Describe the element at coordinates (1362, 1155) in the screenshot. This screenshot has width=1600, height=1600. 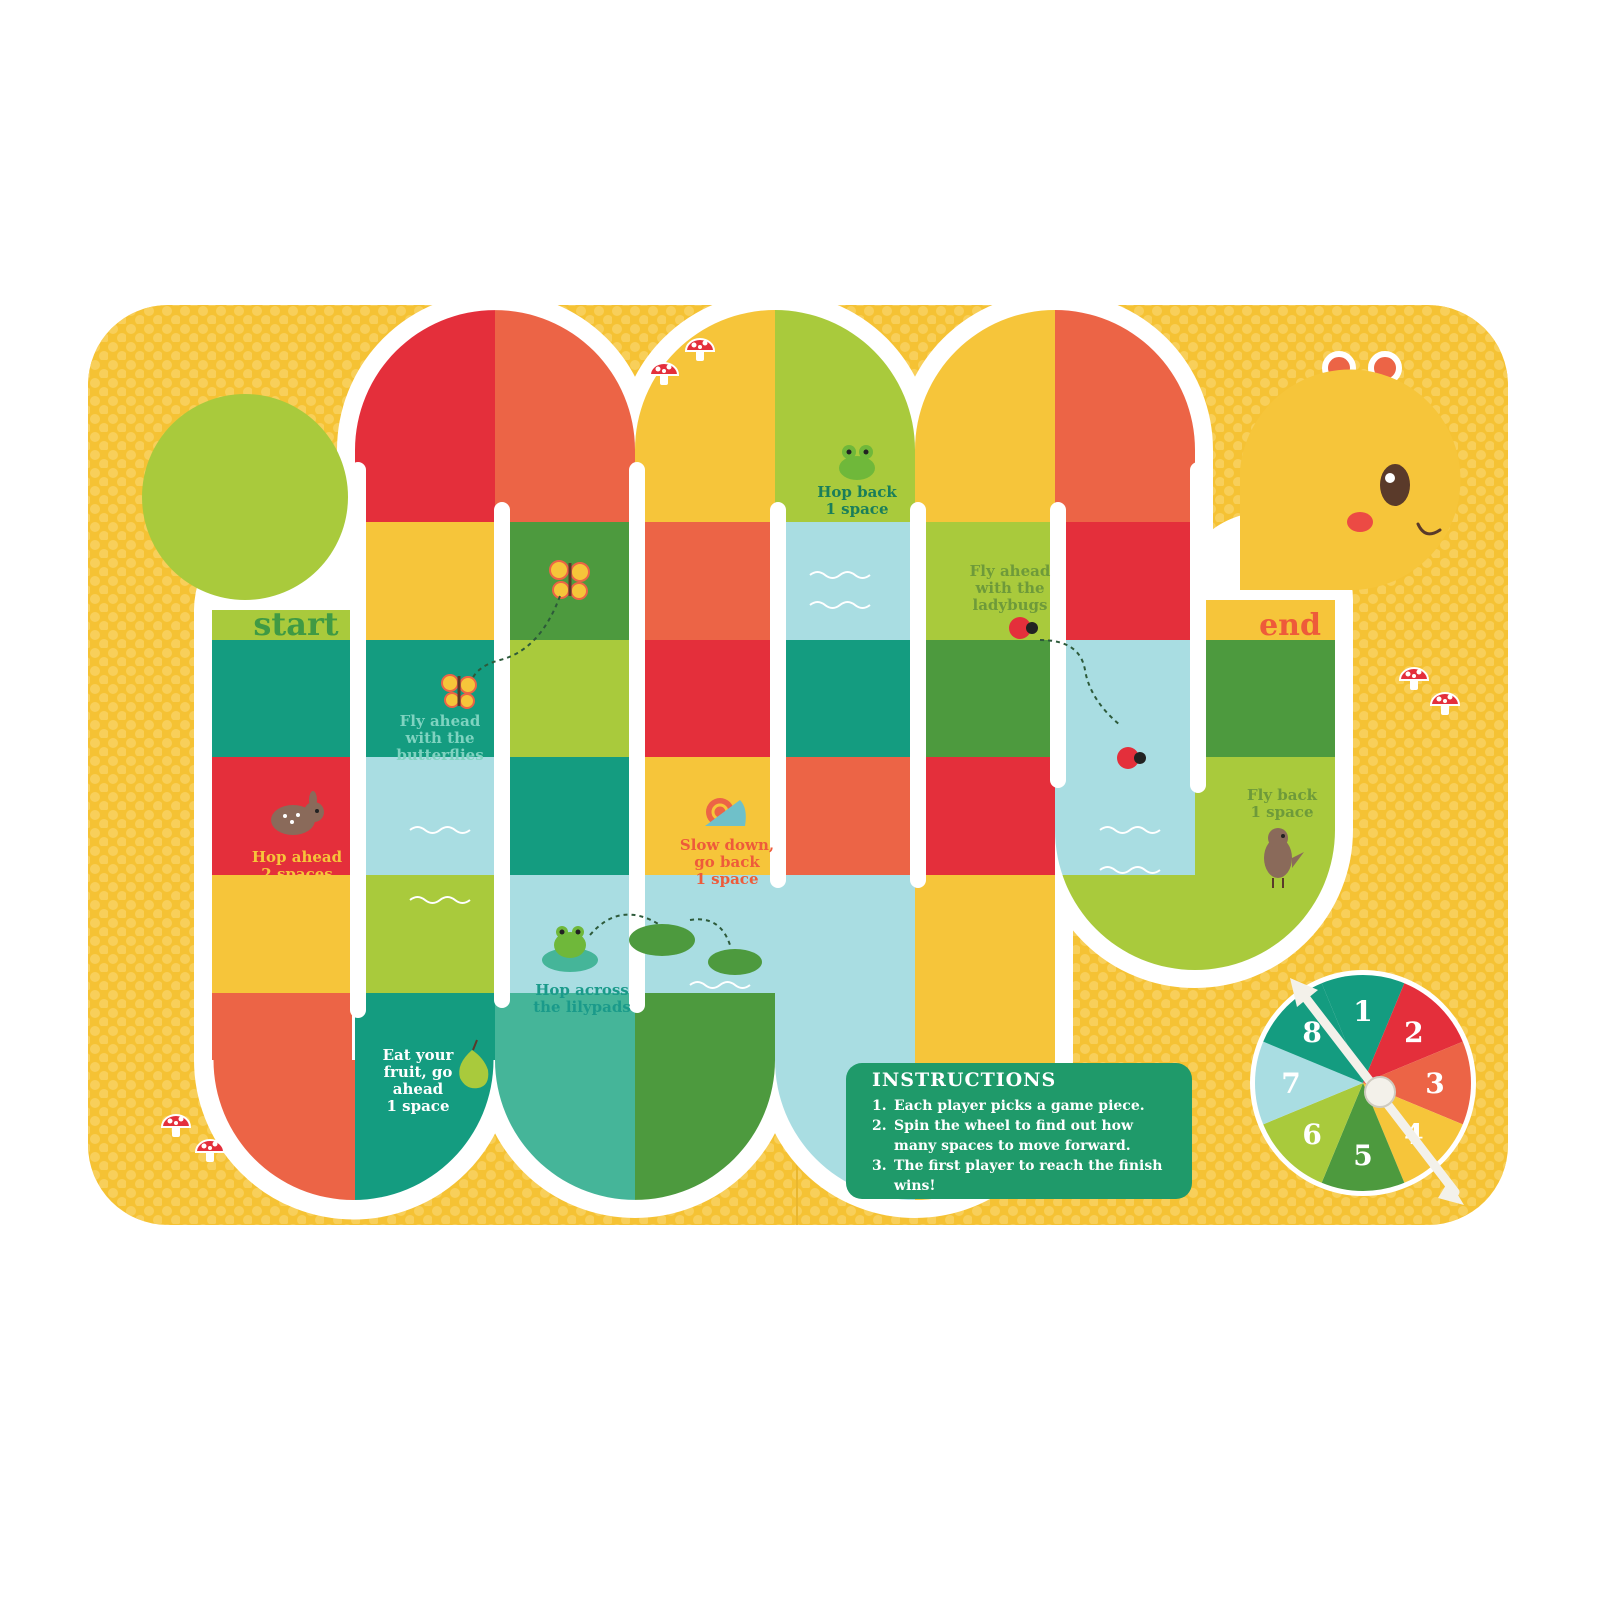
I see `spinner-number: 5` at that location.